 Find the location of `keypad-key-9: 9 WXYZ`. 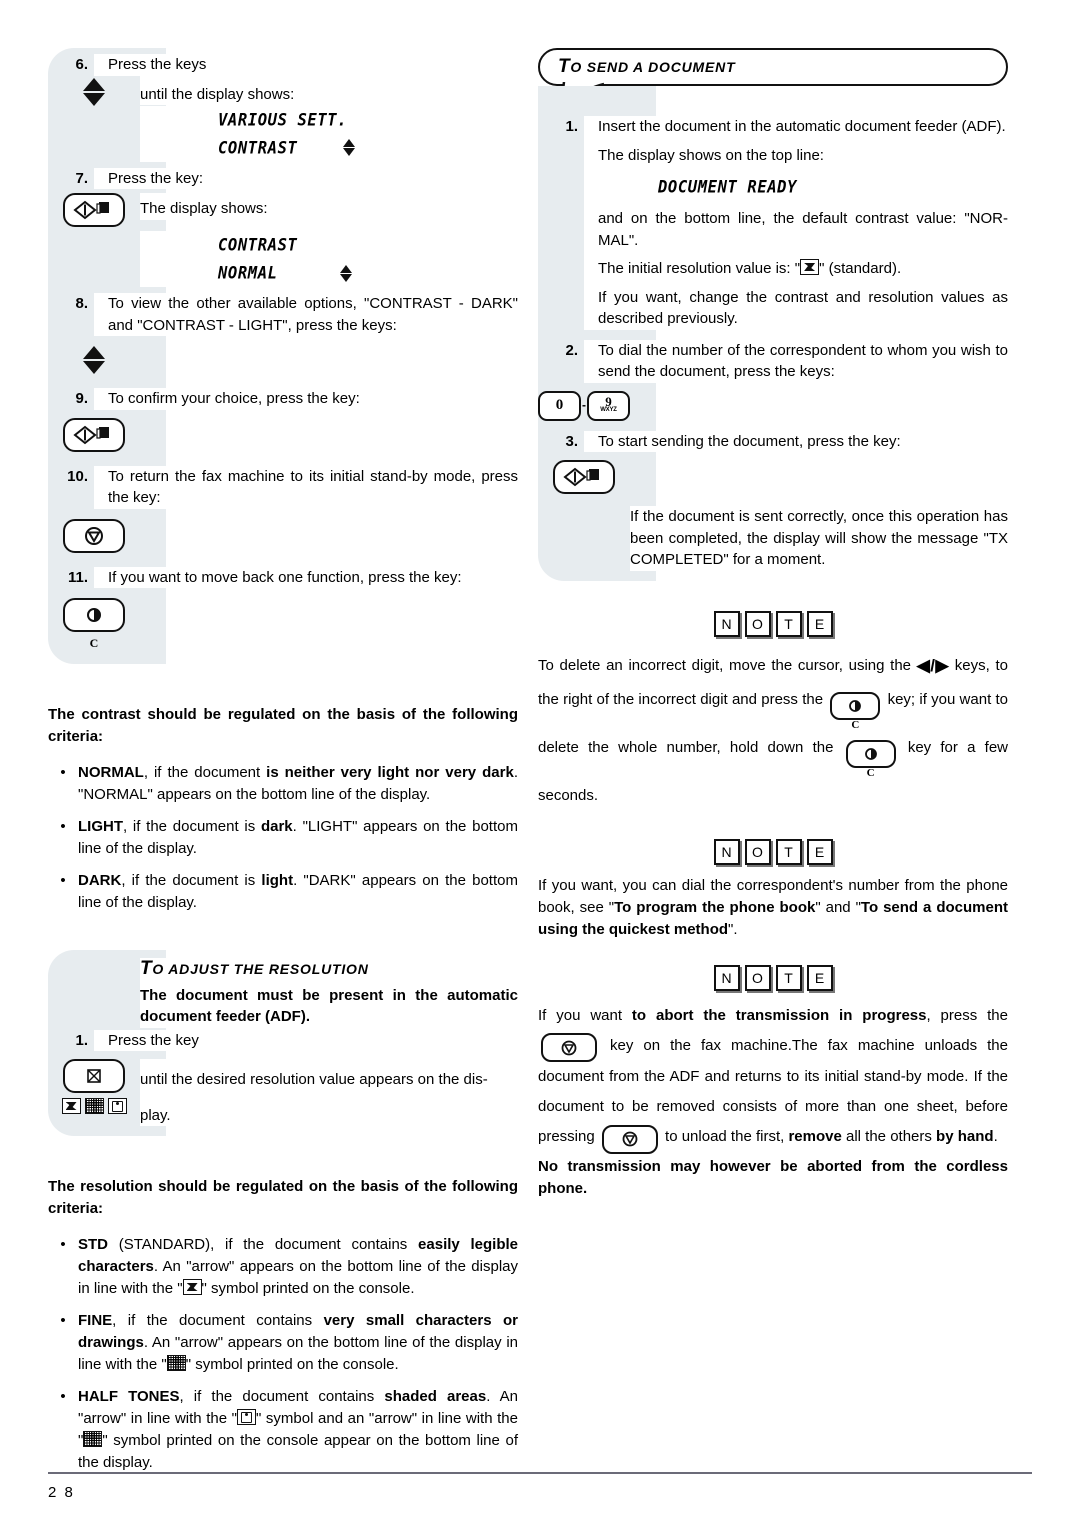

keypad-key-9: 9 WXYZ is located at coordinates (608, 405).